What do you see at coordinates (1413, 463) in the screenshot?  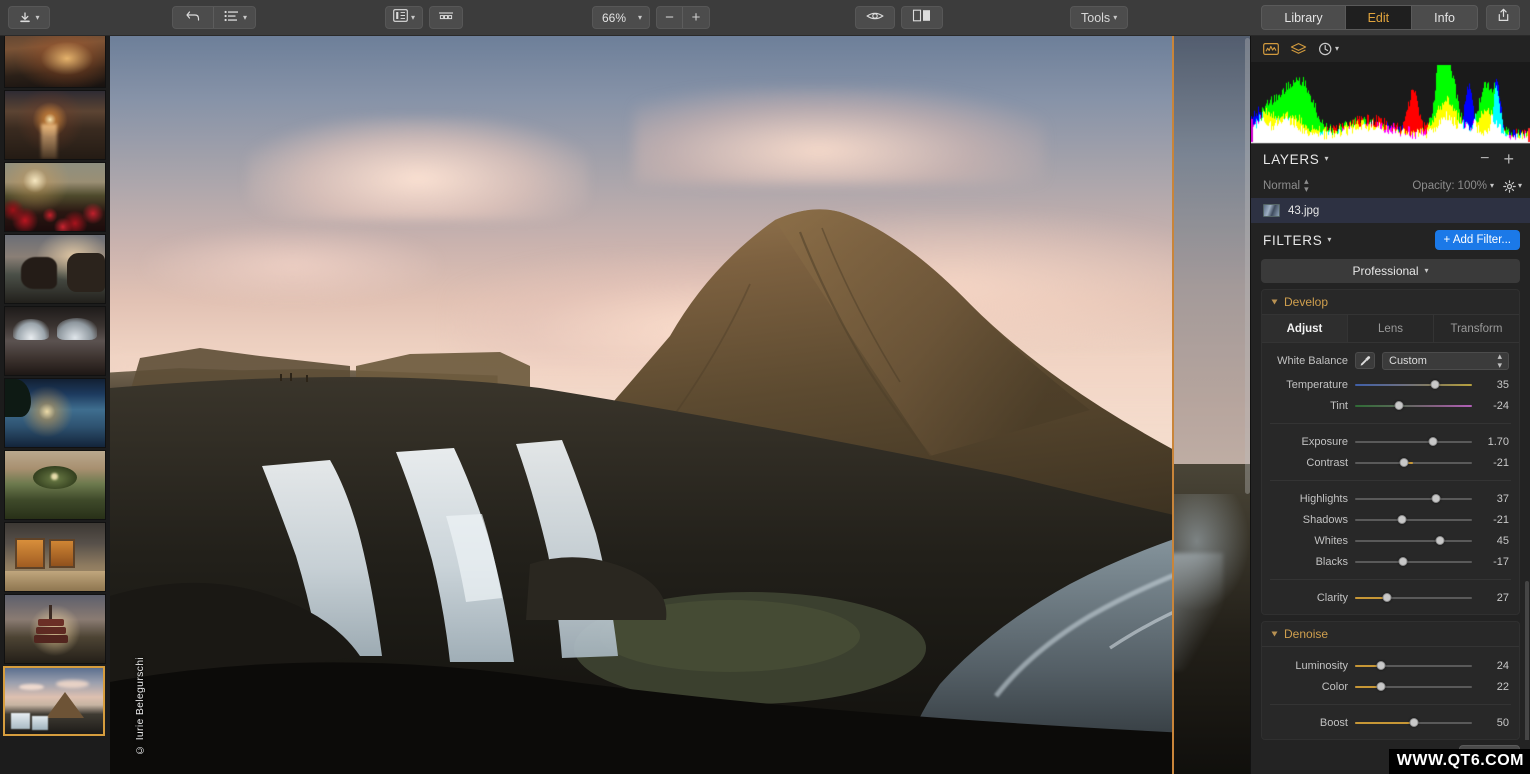 I see `contrast-track` at bounding box center [1413, 463].